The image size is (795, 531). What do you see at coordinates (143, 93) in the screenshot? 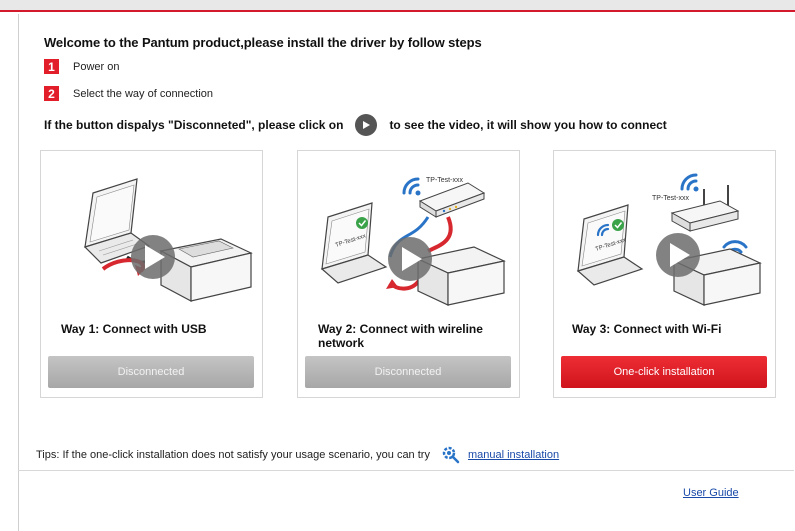
I see `step-text: Select the way of connection` at bounding box center [143, 93].